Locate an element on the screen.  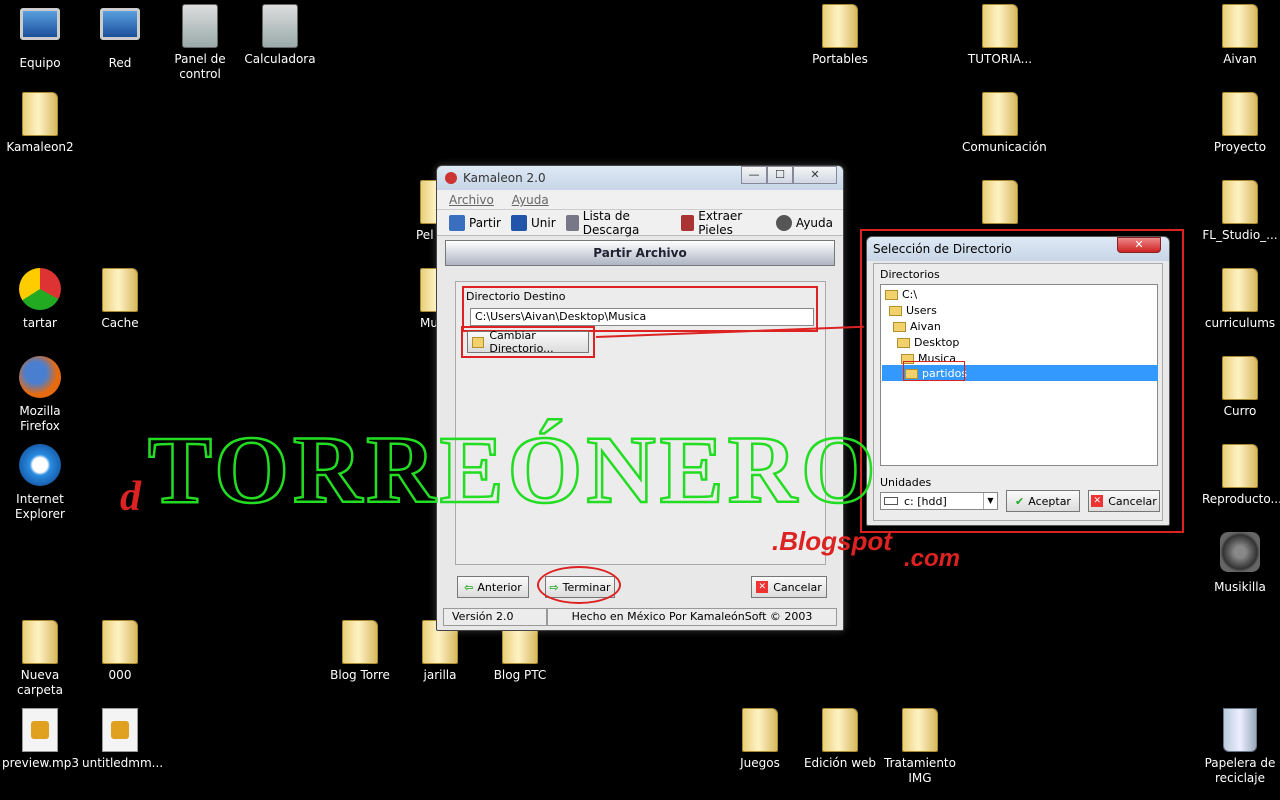
toolbar-lista-descarga-button: Lista de Descarga is located at coordinates (618, 223).